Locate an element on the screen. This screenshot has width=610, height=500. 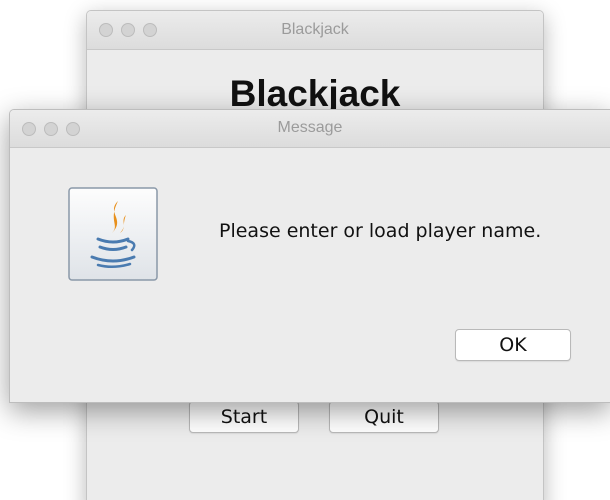
window-titlebar: Blackjack is located at coordinates (315, 30).